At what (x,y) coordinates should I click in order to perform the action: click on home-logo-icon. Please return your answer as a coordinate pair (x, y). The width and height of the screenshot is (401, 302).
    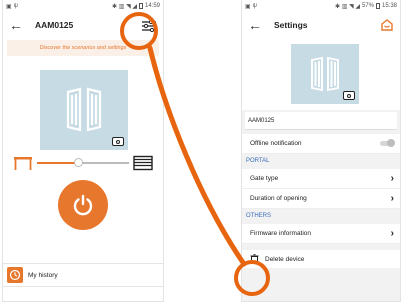
    Looking at the image, I should click on (387, 25).